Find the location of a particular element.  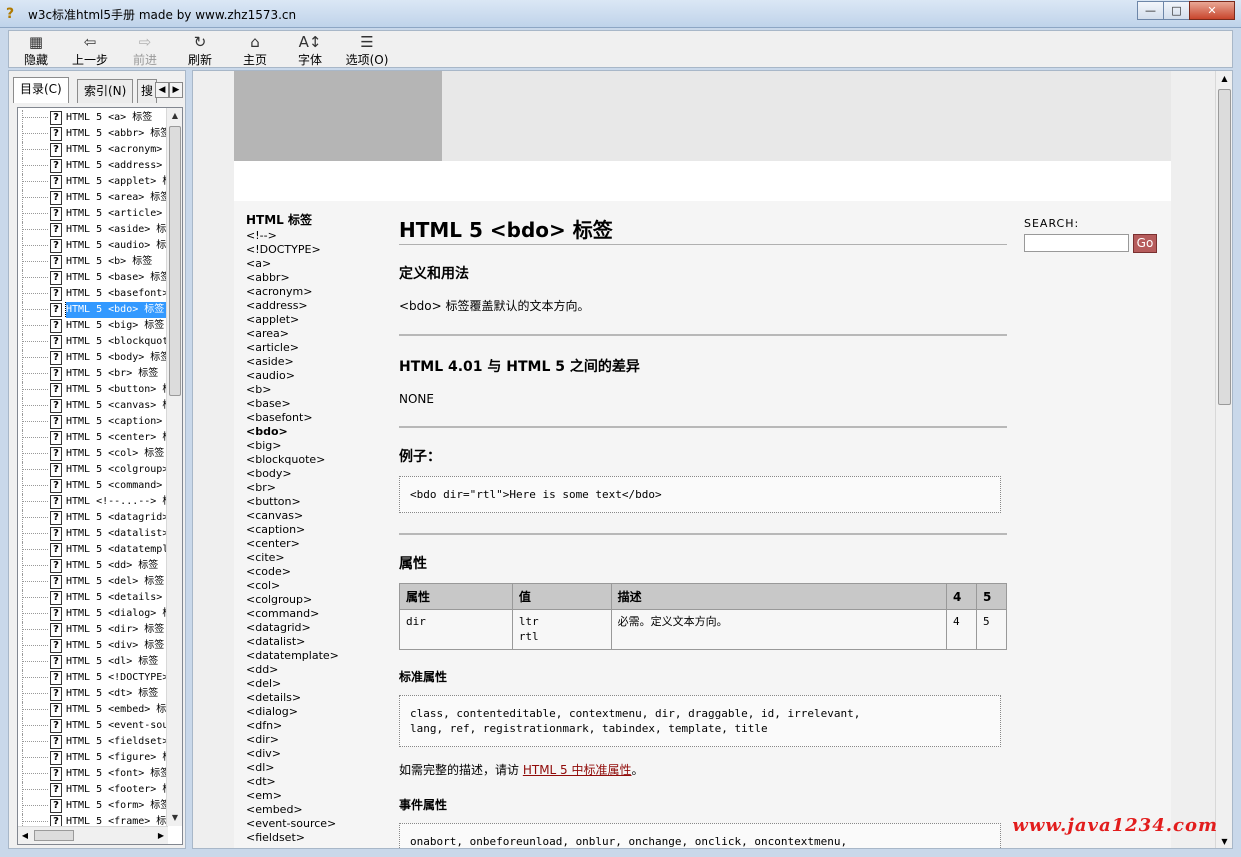

scroll-left-icon: ◀ is located at coordinates (25, 836).